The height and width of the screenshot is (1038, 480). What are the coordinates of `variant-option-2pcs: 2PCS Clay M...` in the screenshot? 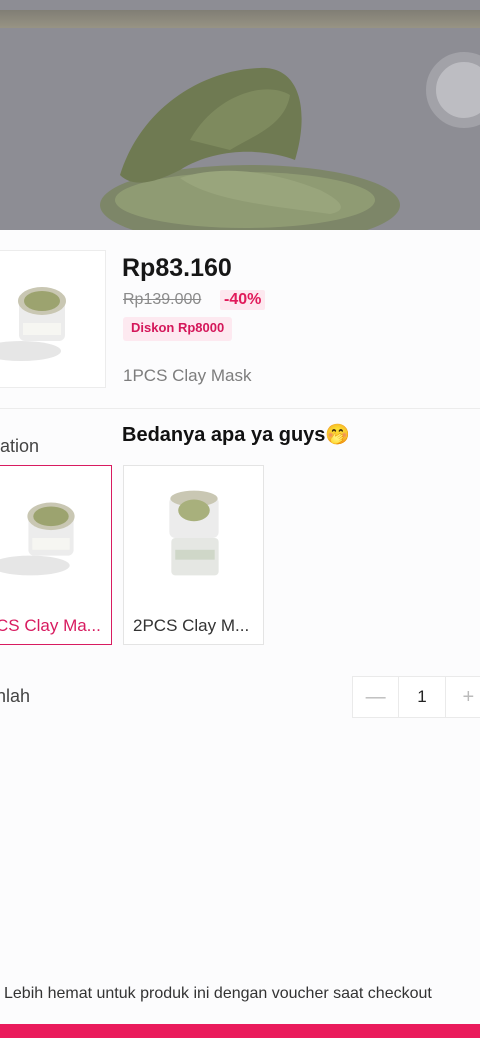 It's located at (193, 555).